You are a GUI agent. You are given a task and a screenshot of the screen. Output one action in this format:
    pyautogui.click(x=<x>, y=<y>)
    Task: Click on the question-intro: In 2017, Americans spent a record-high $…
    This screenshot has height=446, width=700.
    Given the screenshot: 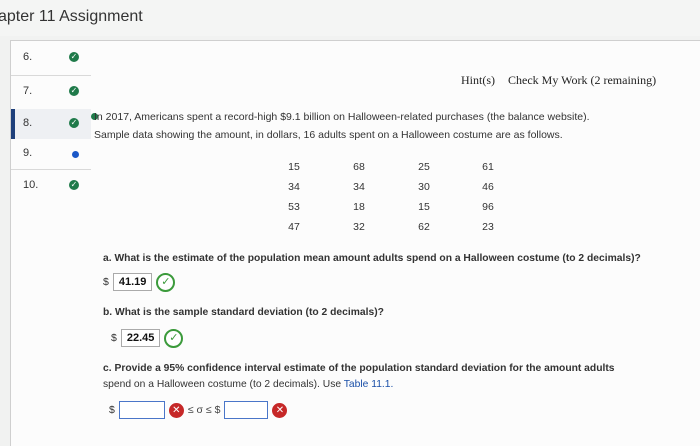 What is the action you would take?
    pyautogui.click(x=394, y=126)
    